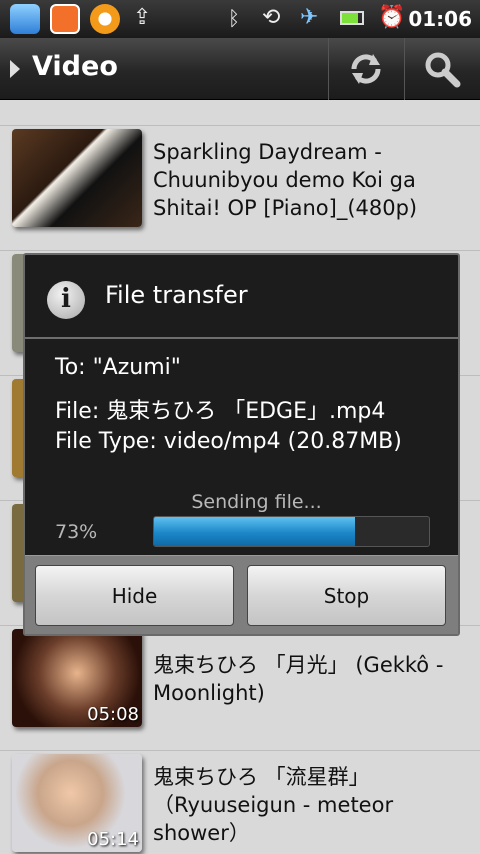 This screenshot has height=854, width=480. What do you see at coordinates (234, 18) in the screenshot?
I see `bluetooth-icon: ᛒ` at bounding box center [234, 18].